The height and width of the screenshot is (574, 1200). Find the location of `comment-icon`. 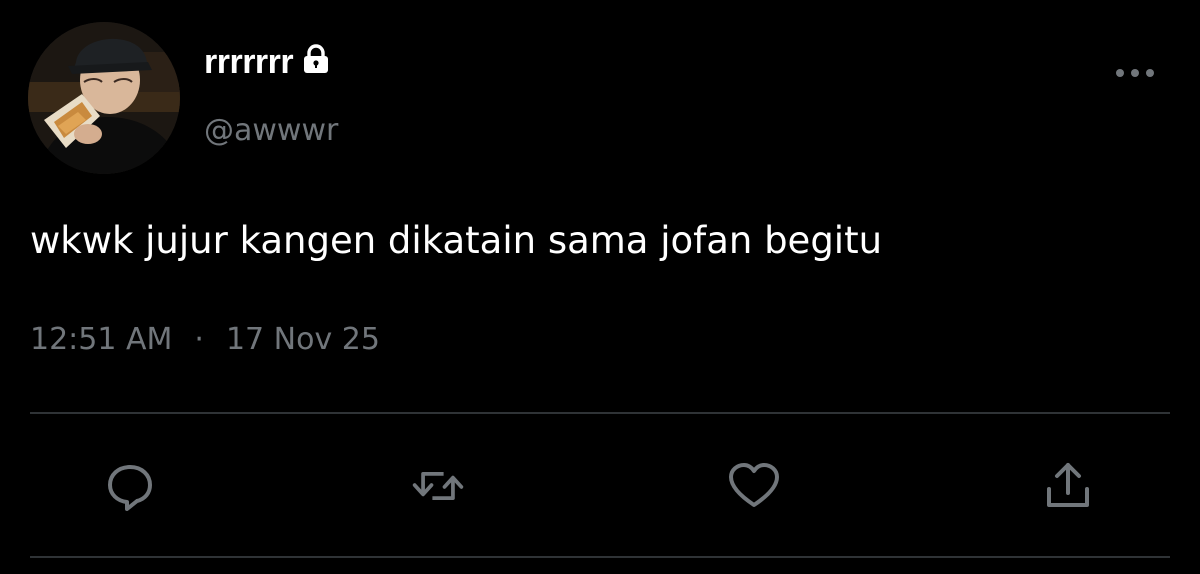

comment-icon is located at coordinates (130, 488).